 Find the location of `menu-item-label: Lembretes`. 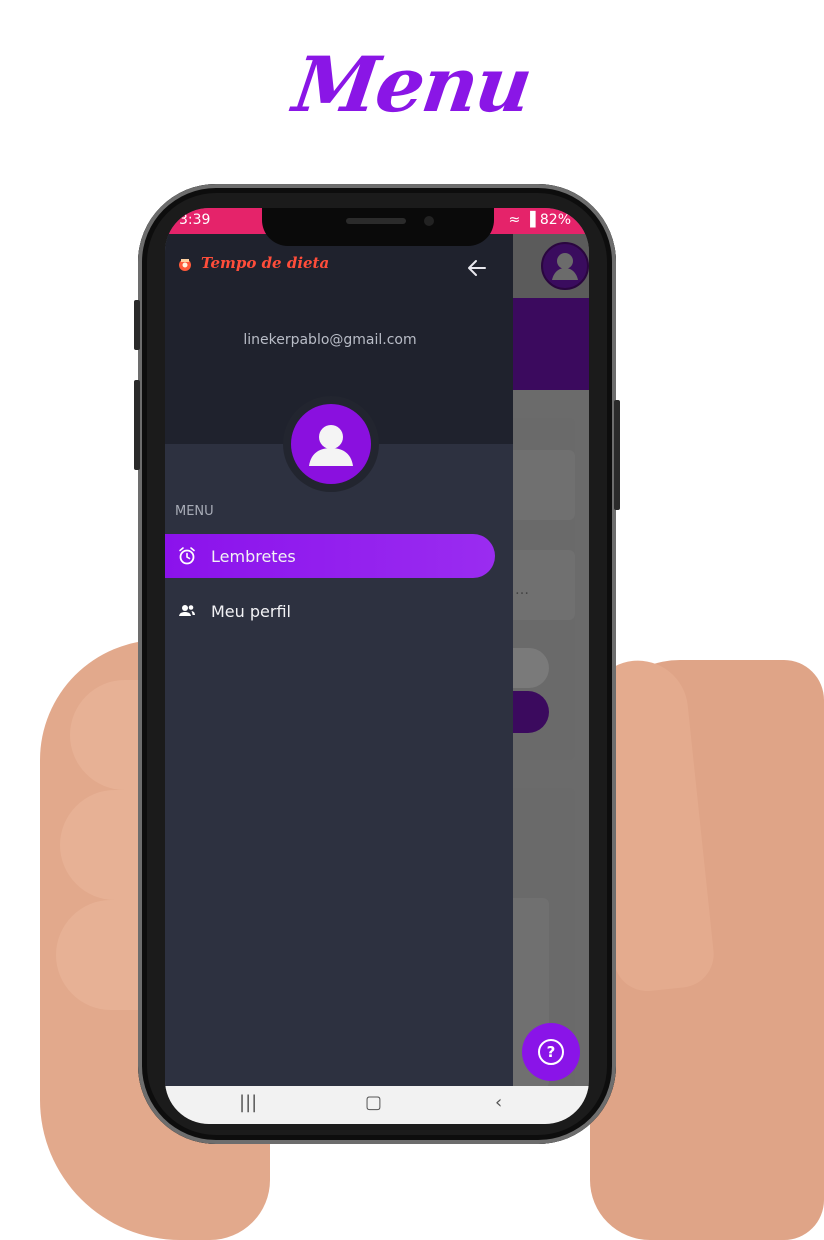

menu-item-label: Lembretes is located at coordinates (253, 556).